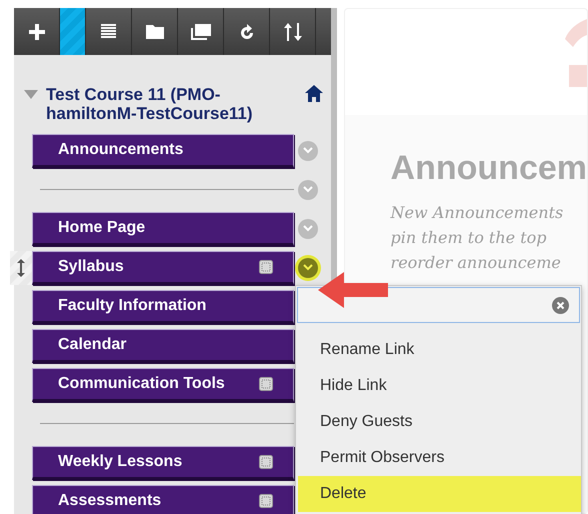 This screenshot has height=514, width=588. I want to click on drag-handle, so click(21, 267).